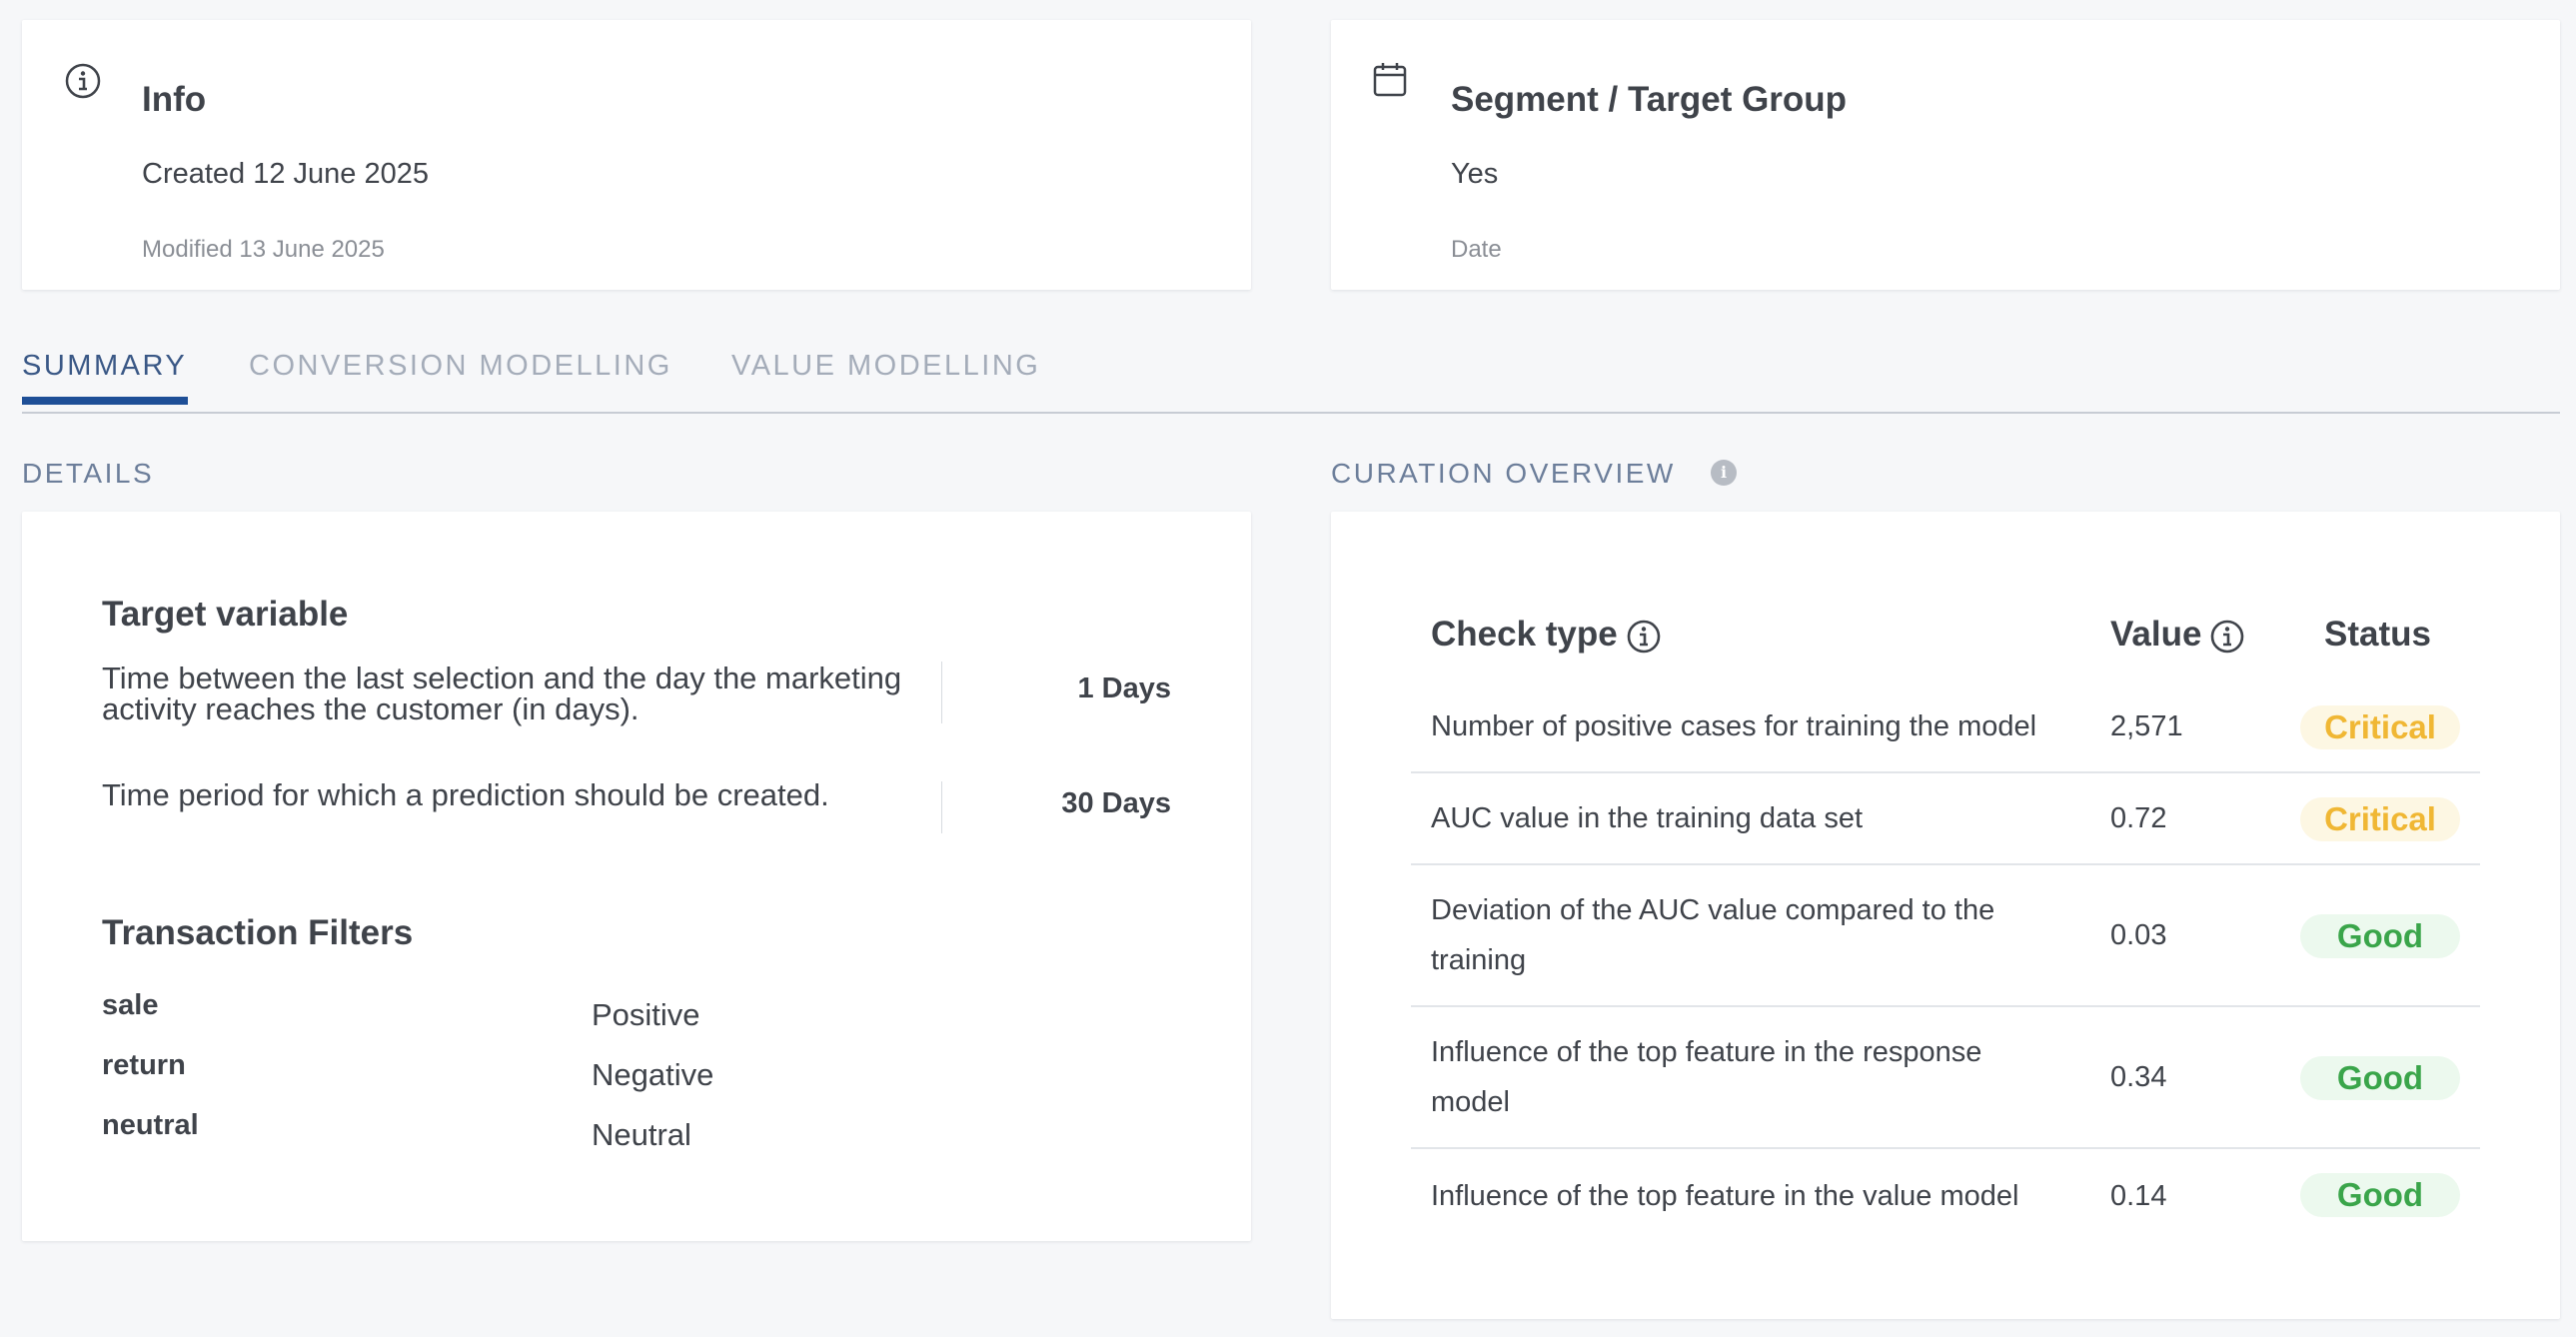 The image size is (2576, 1337). Describe the element at coordinates (258, 932) in the screenshot. I see `transaction-filters-heading: Transaction Filters` at that location.